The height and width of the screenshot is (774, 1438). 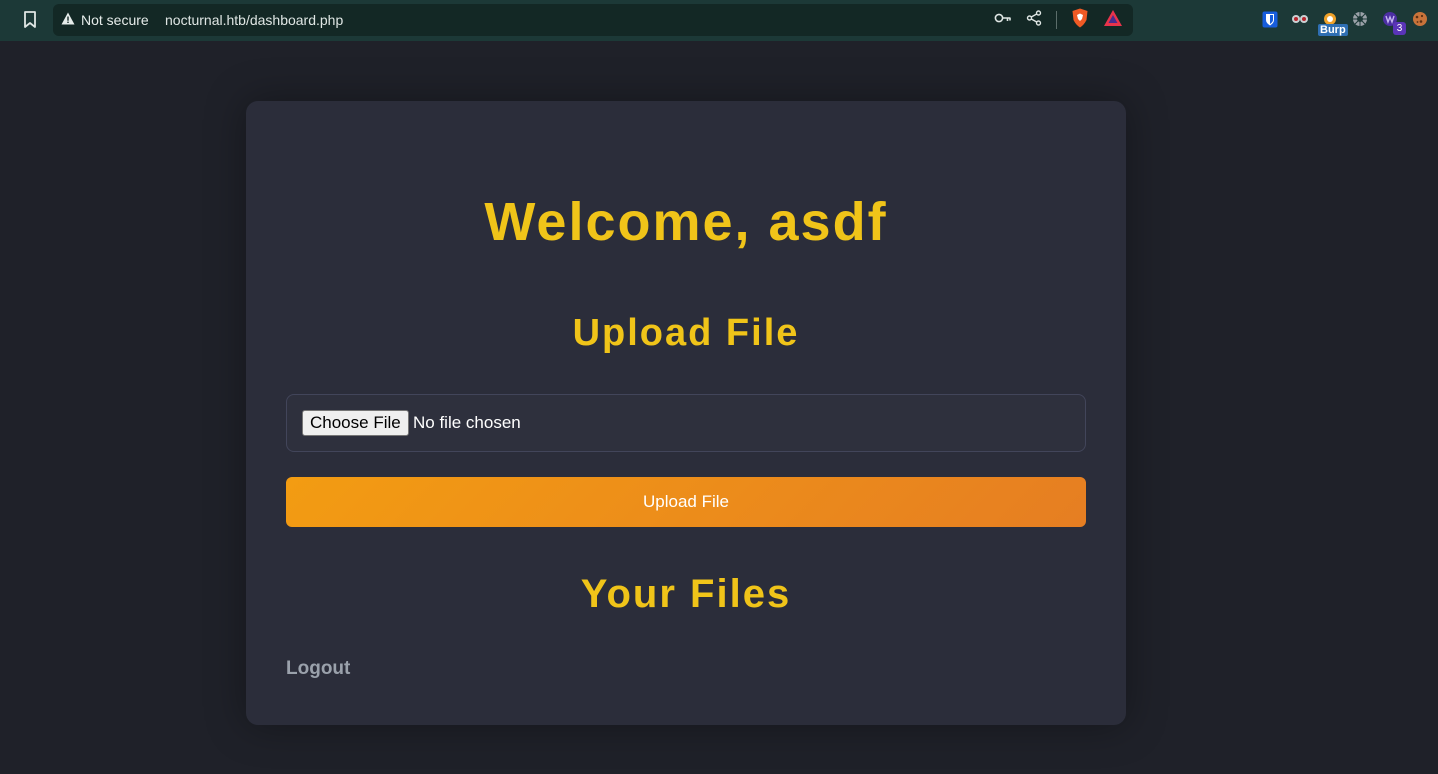 What do you see at coordinates (1300, 19) in the screenshot?
I see `extension-spy-icon` at bounding box center [1300, 19].